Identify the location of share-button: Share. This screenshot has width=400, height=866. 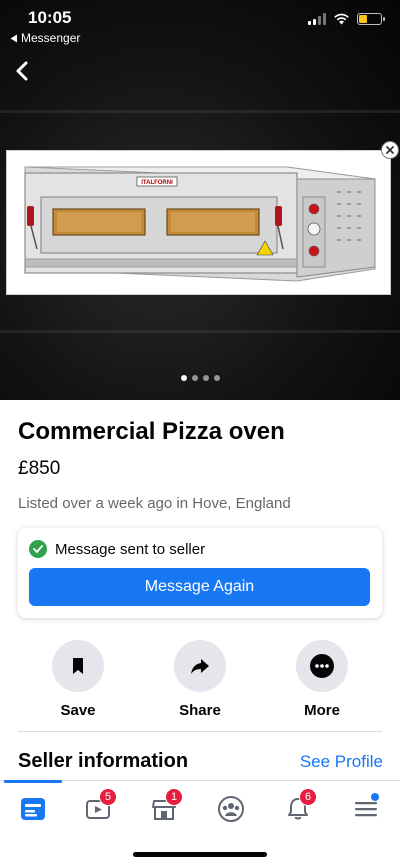
(200, 679).